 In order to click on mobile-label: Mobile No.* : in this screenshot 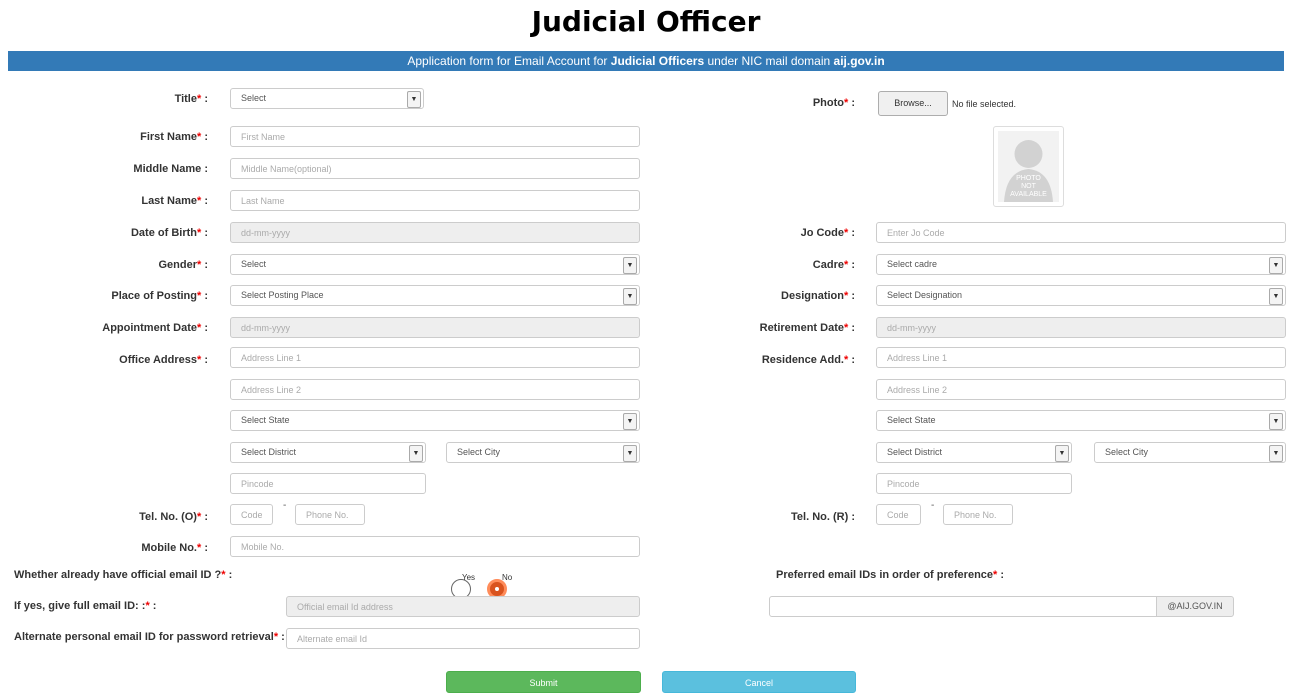, I will do `click(174, 548)`.